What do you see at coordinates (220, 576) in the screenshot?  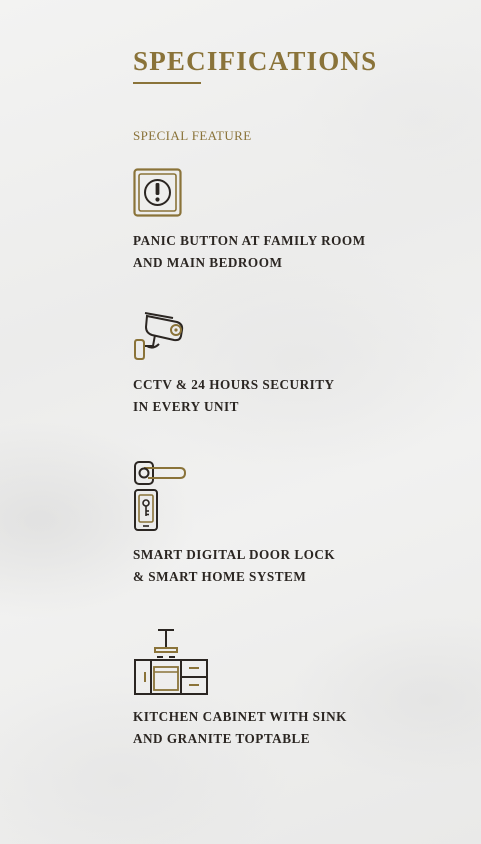 I see `feature-line: & SMART HOME SYSTEM` at bounding box center [220, 576].